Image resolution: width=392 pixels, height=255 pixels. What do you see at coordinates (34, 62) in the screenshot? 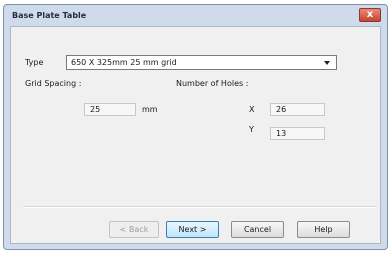
I see `type-label: Type` at bounding box center [34, 62].